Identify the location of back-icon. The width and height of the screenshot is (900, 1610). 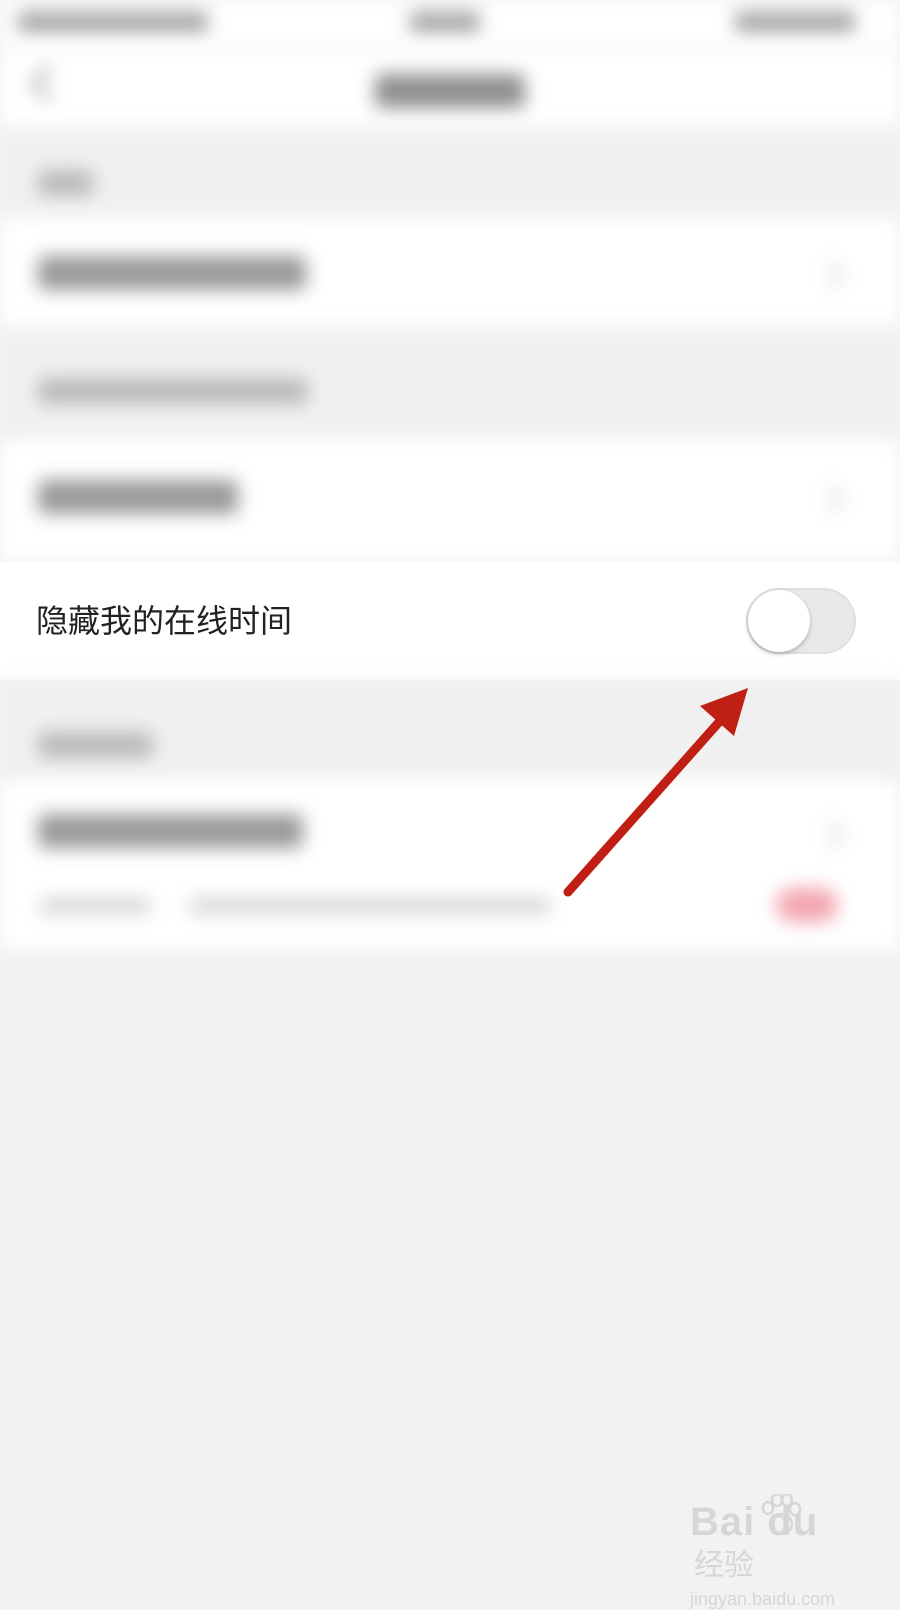
(49, 83).